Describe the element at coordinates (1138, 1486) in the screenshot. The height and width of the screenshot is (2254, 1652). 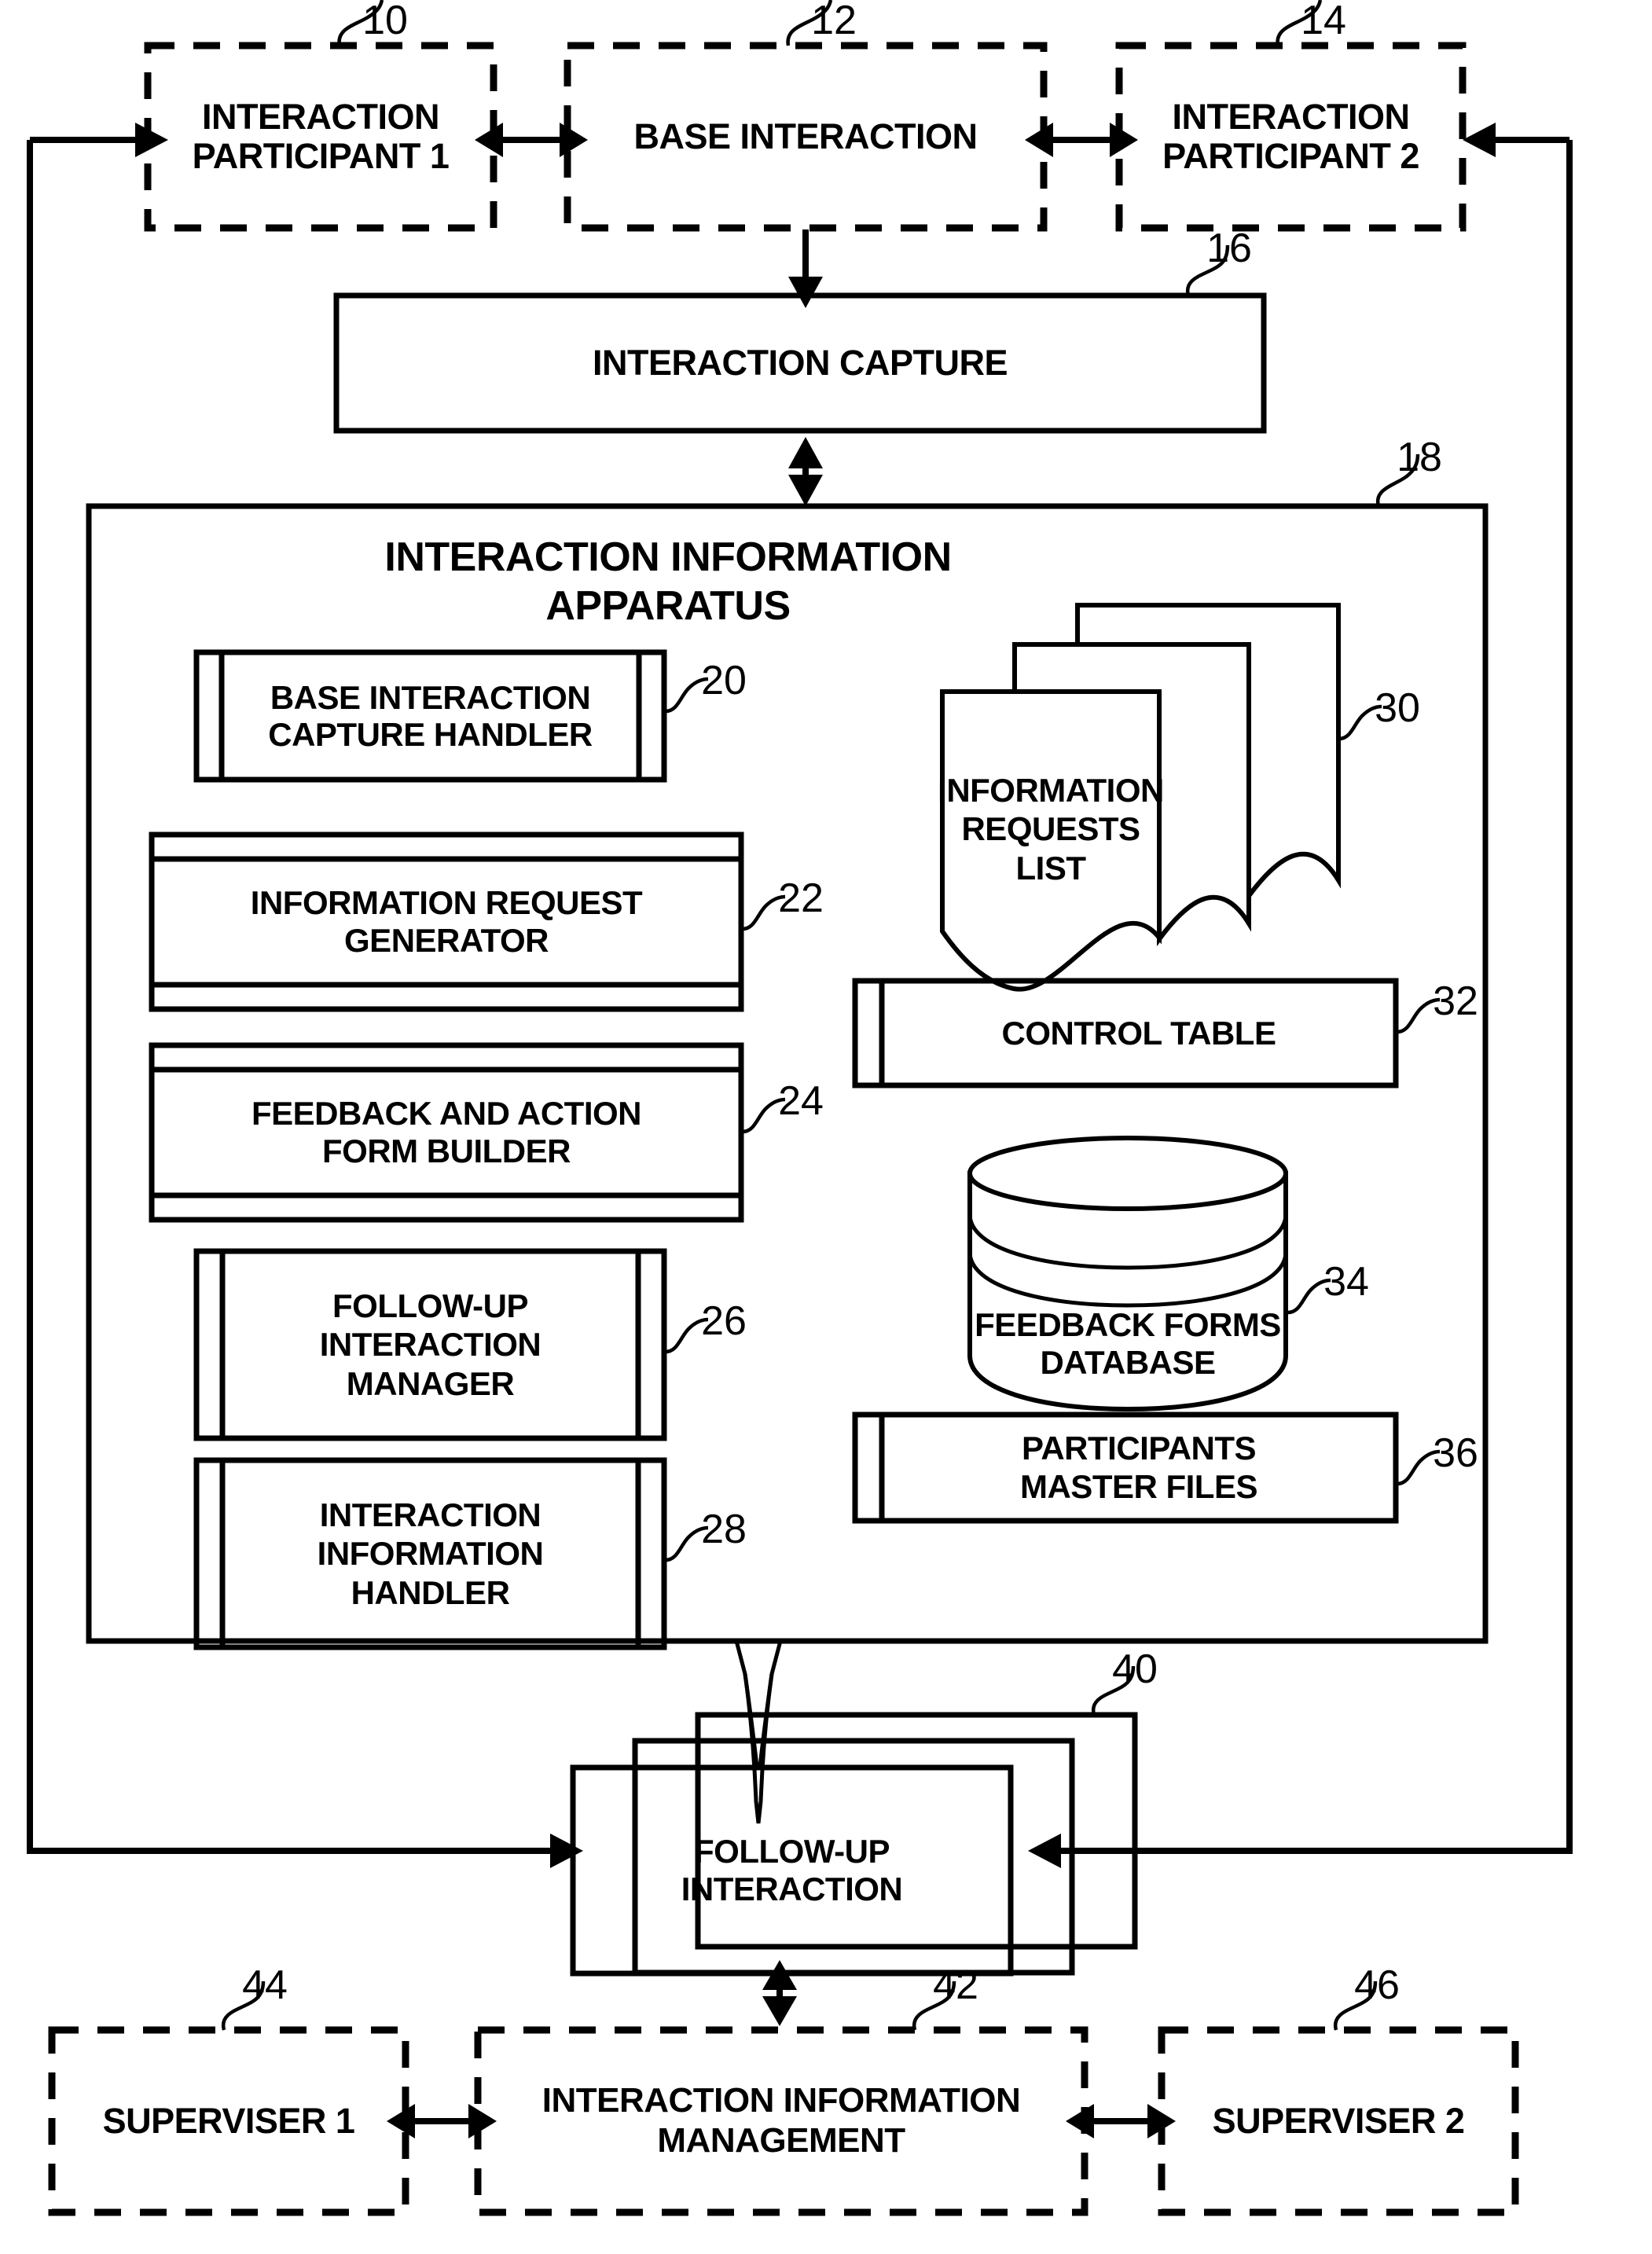
I see `master-files-label-line2: MASTER FILES` at that location.